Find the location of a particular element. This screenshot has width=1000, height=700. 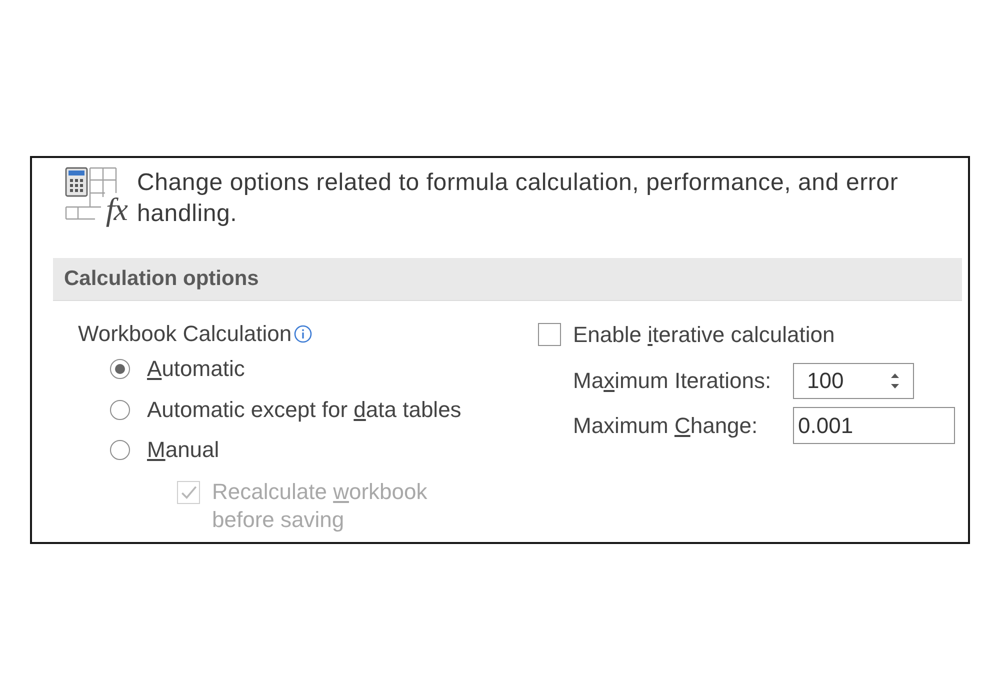

radio-label: Automatic is located at coordinates (196, 369).